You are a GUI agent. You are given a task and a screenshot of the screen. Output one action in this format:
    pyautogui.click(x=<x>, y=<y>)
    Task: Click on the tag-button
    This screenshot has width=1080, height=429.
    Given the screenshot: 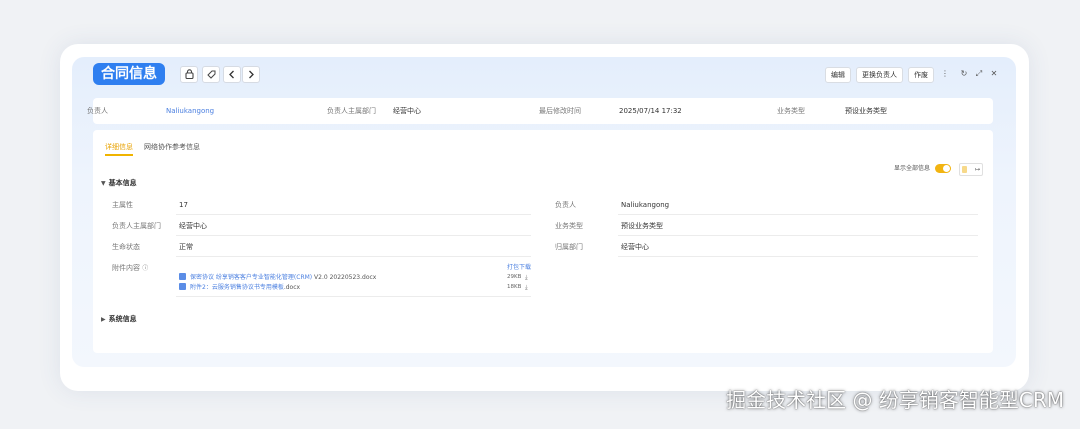 What is the action you would take?
    pyautogui.click(x=211, y=74)
    